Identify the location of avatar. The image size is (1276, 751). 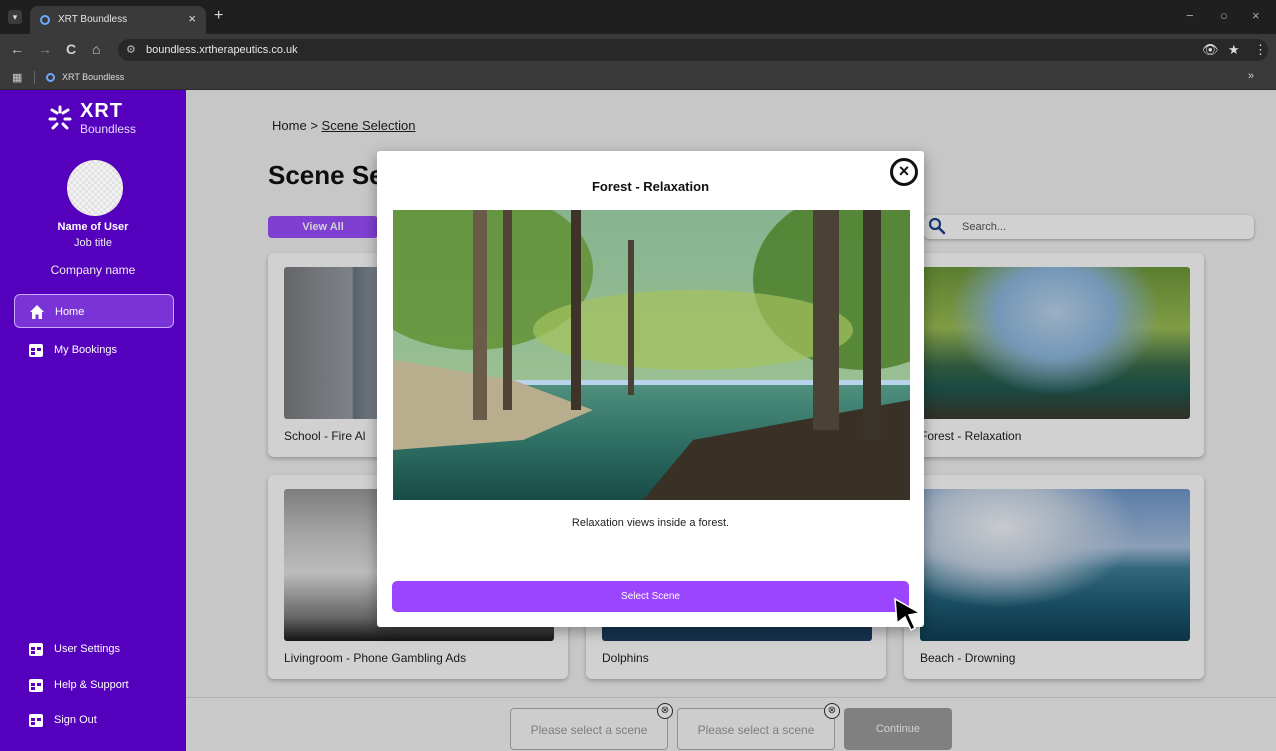
(95, 188).